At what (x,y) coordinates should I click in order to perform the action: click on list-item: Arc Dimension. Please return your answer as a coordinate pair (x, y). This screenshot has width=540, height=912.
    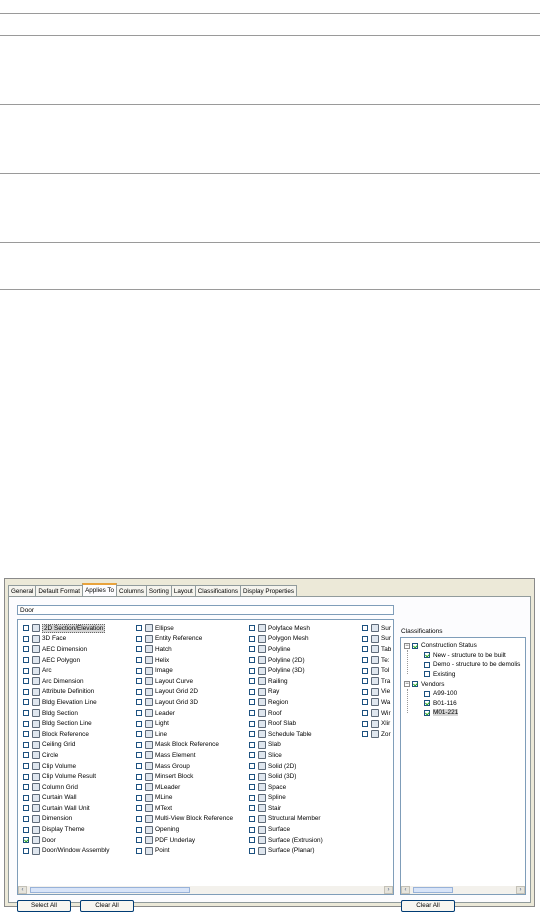
    Looking at the image, I should click on (66, 681).